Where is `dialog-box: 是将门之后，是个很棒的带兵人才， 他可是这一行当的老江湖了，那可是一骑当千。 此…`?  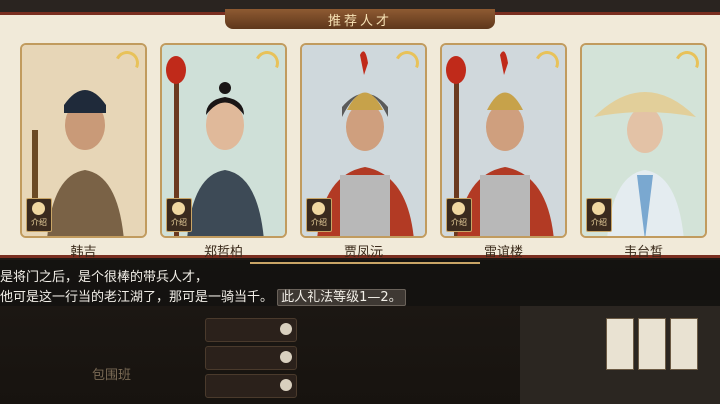 dialog-box: 是将门之后，是个很棒的带兵人才， 他可是这一行当的老江湖了，那可是一骑当千。 此… is located at coordinates (360, 283).